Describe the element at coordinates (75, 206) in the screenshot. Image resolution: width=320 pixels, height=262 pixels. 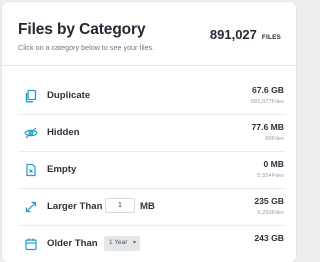
I see `category-label: Larger Than` at that location.